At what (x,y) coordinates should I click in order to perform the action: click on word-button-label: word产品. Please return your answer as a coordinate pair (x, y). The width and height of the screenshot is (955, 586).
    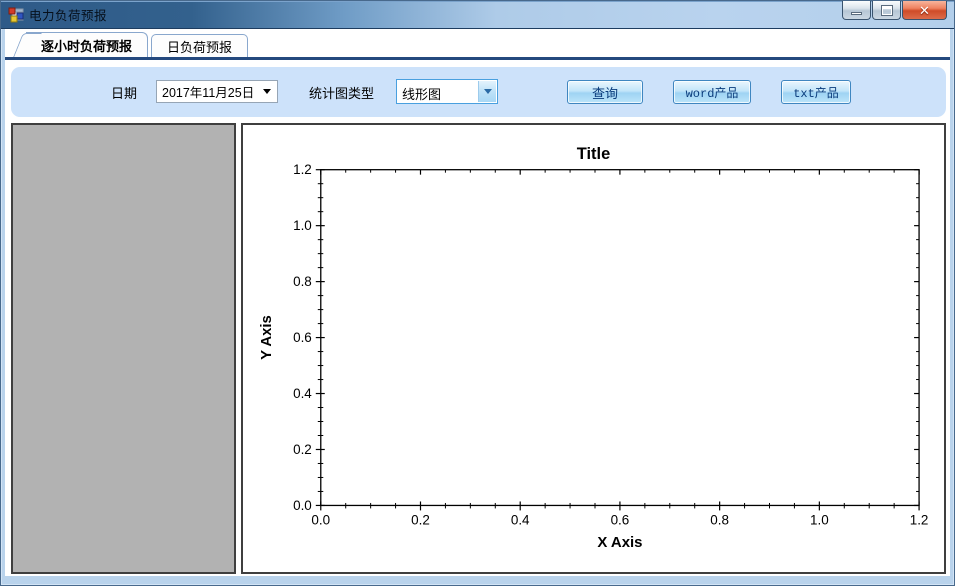
    Looking at the image, I should click on (712, 93).